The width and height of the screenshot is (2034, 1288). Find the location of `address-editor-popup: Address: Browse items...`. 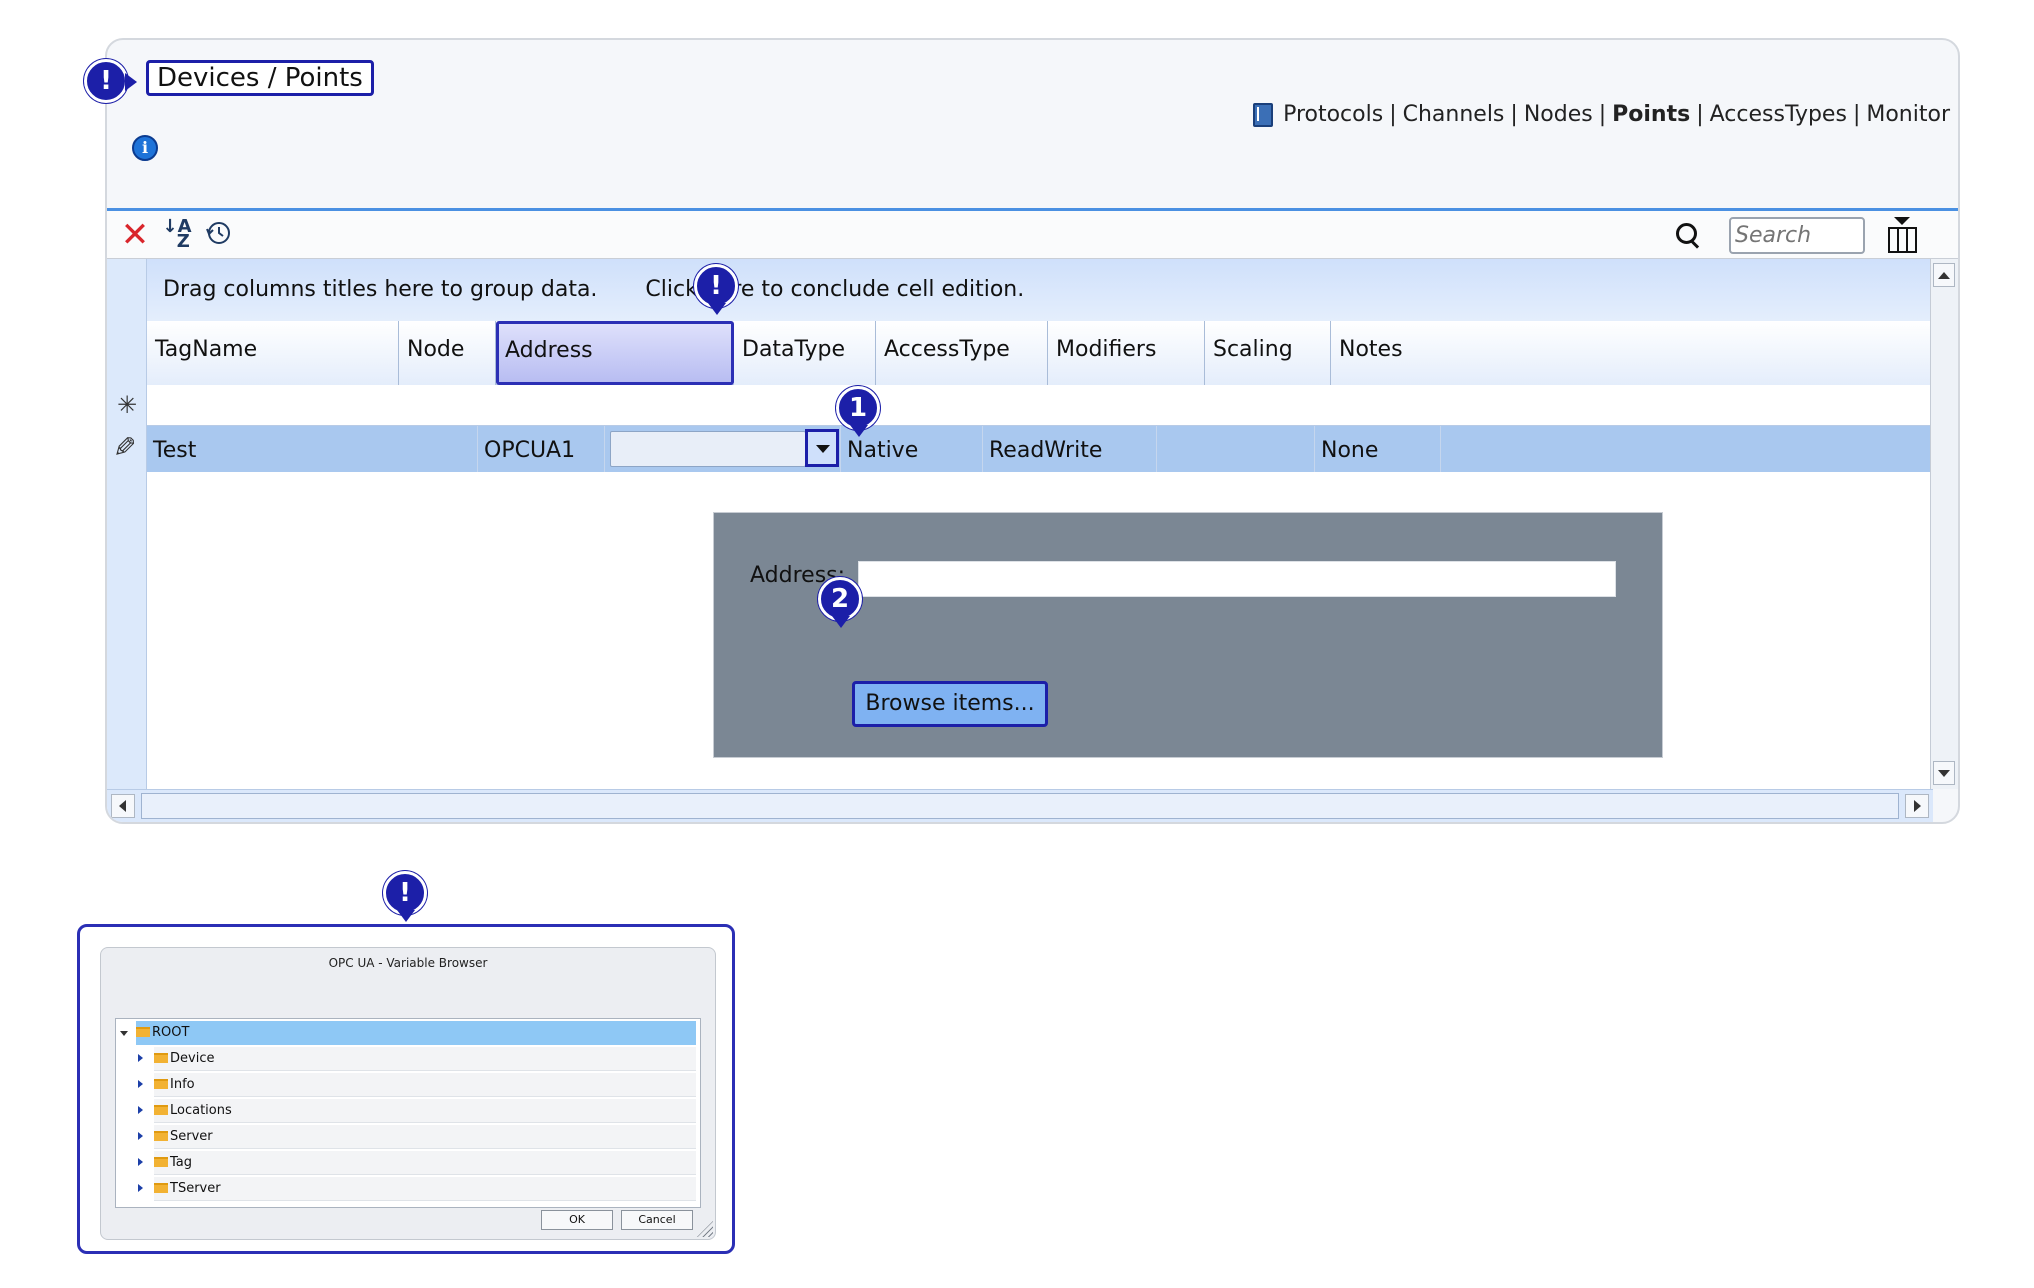

address-editor-popup: Address: Browse items... is located at coordinates (1188, 635).